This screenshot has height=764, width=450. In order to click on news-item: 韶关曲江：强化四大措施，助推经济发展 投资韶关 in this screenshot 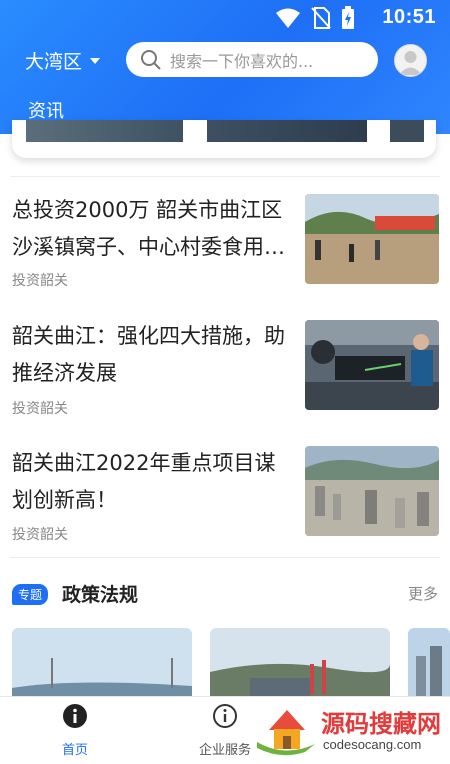, I will do `click(225, 369)`.